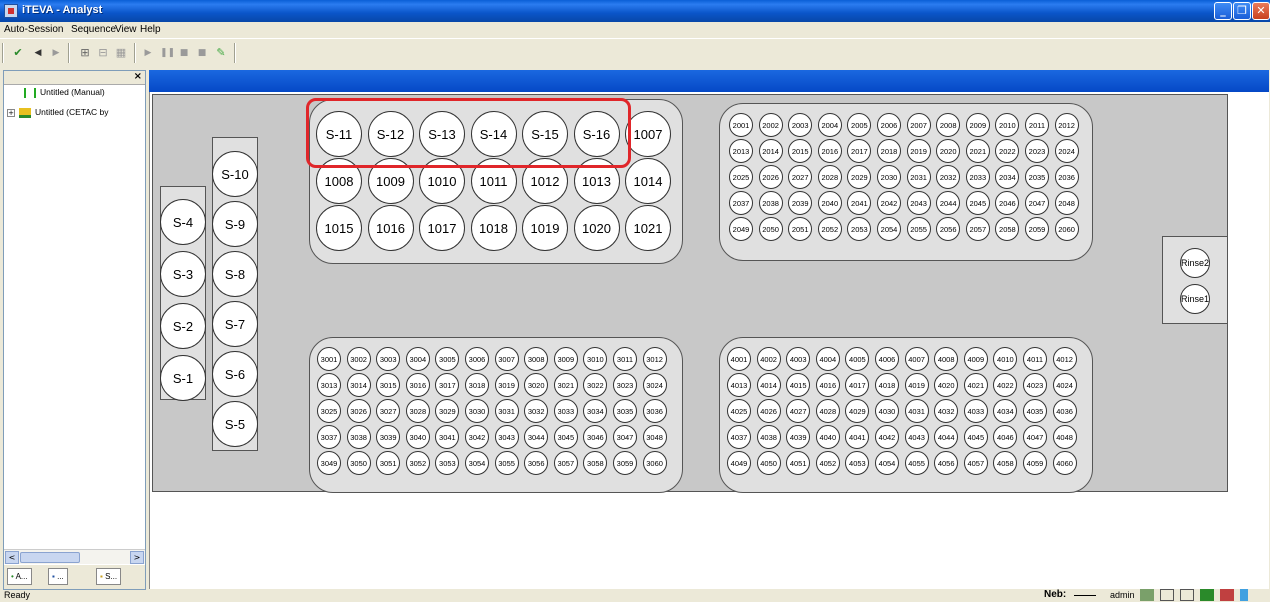 The image size is (1270, 602). What do you see at coordinates (918, 229) in the screenshot?
I see `vial-2055: 2055` at bounding box center [918, 229].